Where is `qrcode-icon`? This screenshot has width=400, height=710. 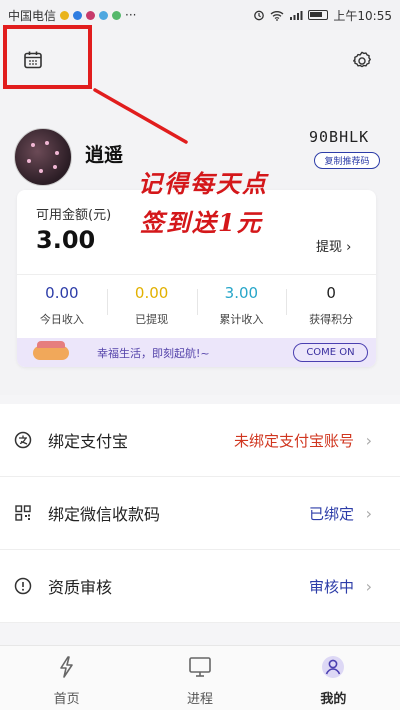 qrcode-icon is located at coordinates (23, 513).